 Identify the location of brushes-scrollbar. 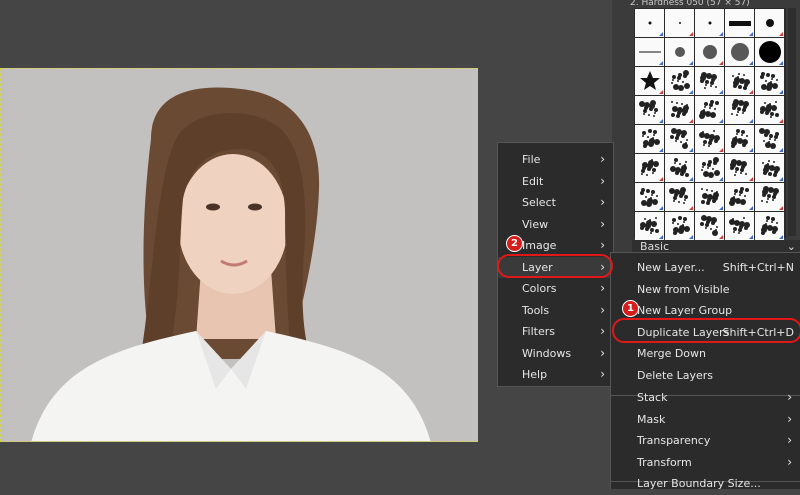
(792, 122).